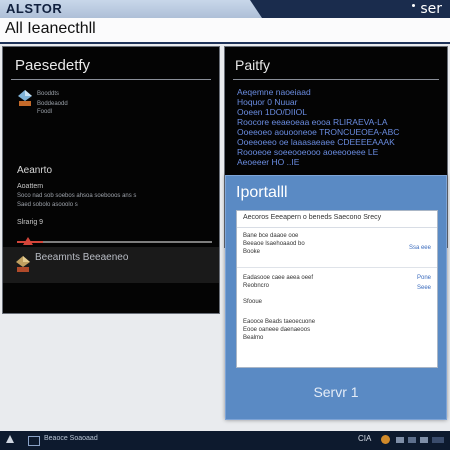 Image resolution: width=450 pixels, height=450 pixels. What do you see at coordinates (47, 205) in the screenshot?
I see `section-text: Saed sobolo asooolo s` at bounding box center [47, 205].